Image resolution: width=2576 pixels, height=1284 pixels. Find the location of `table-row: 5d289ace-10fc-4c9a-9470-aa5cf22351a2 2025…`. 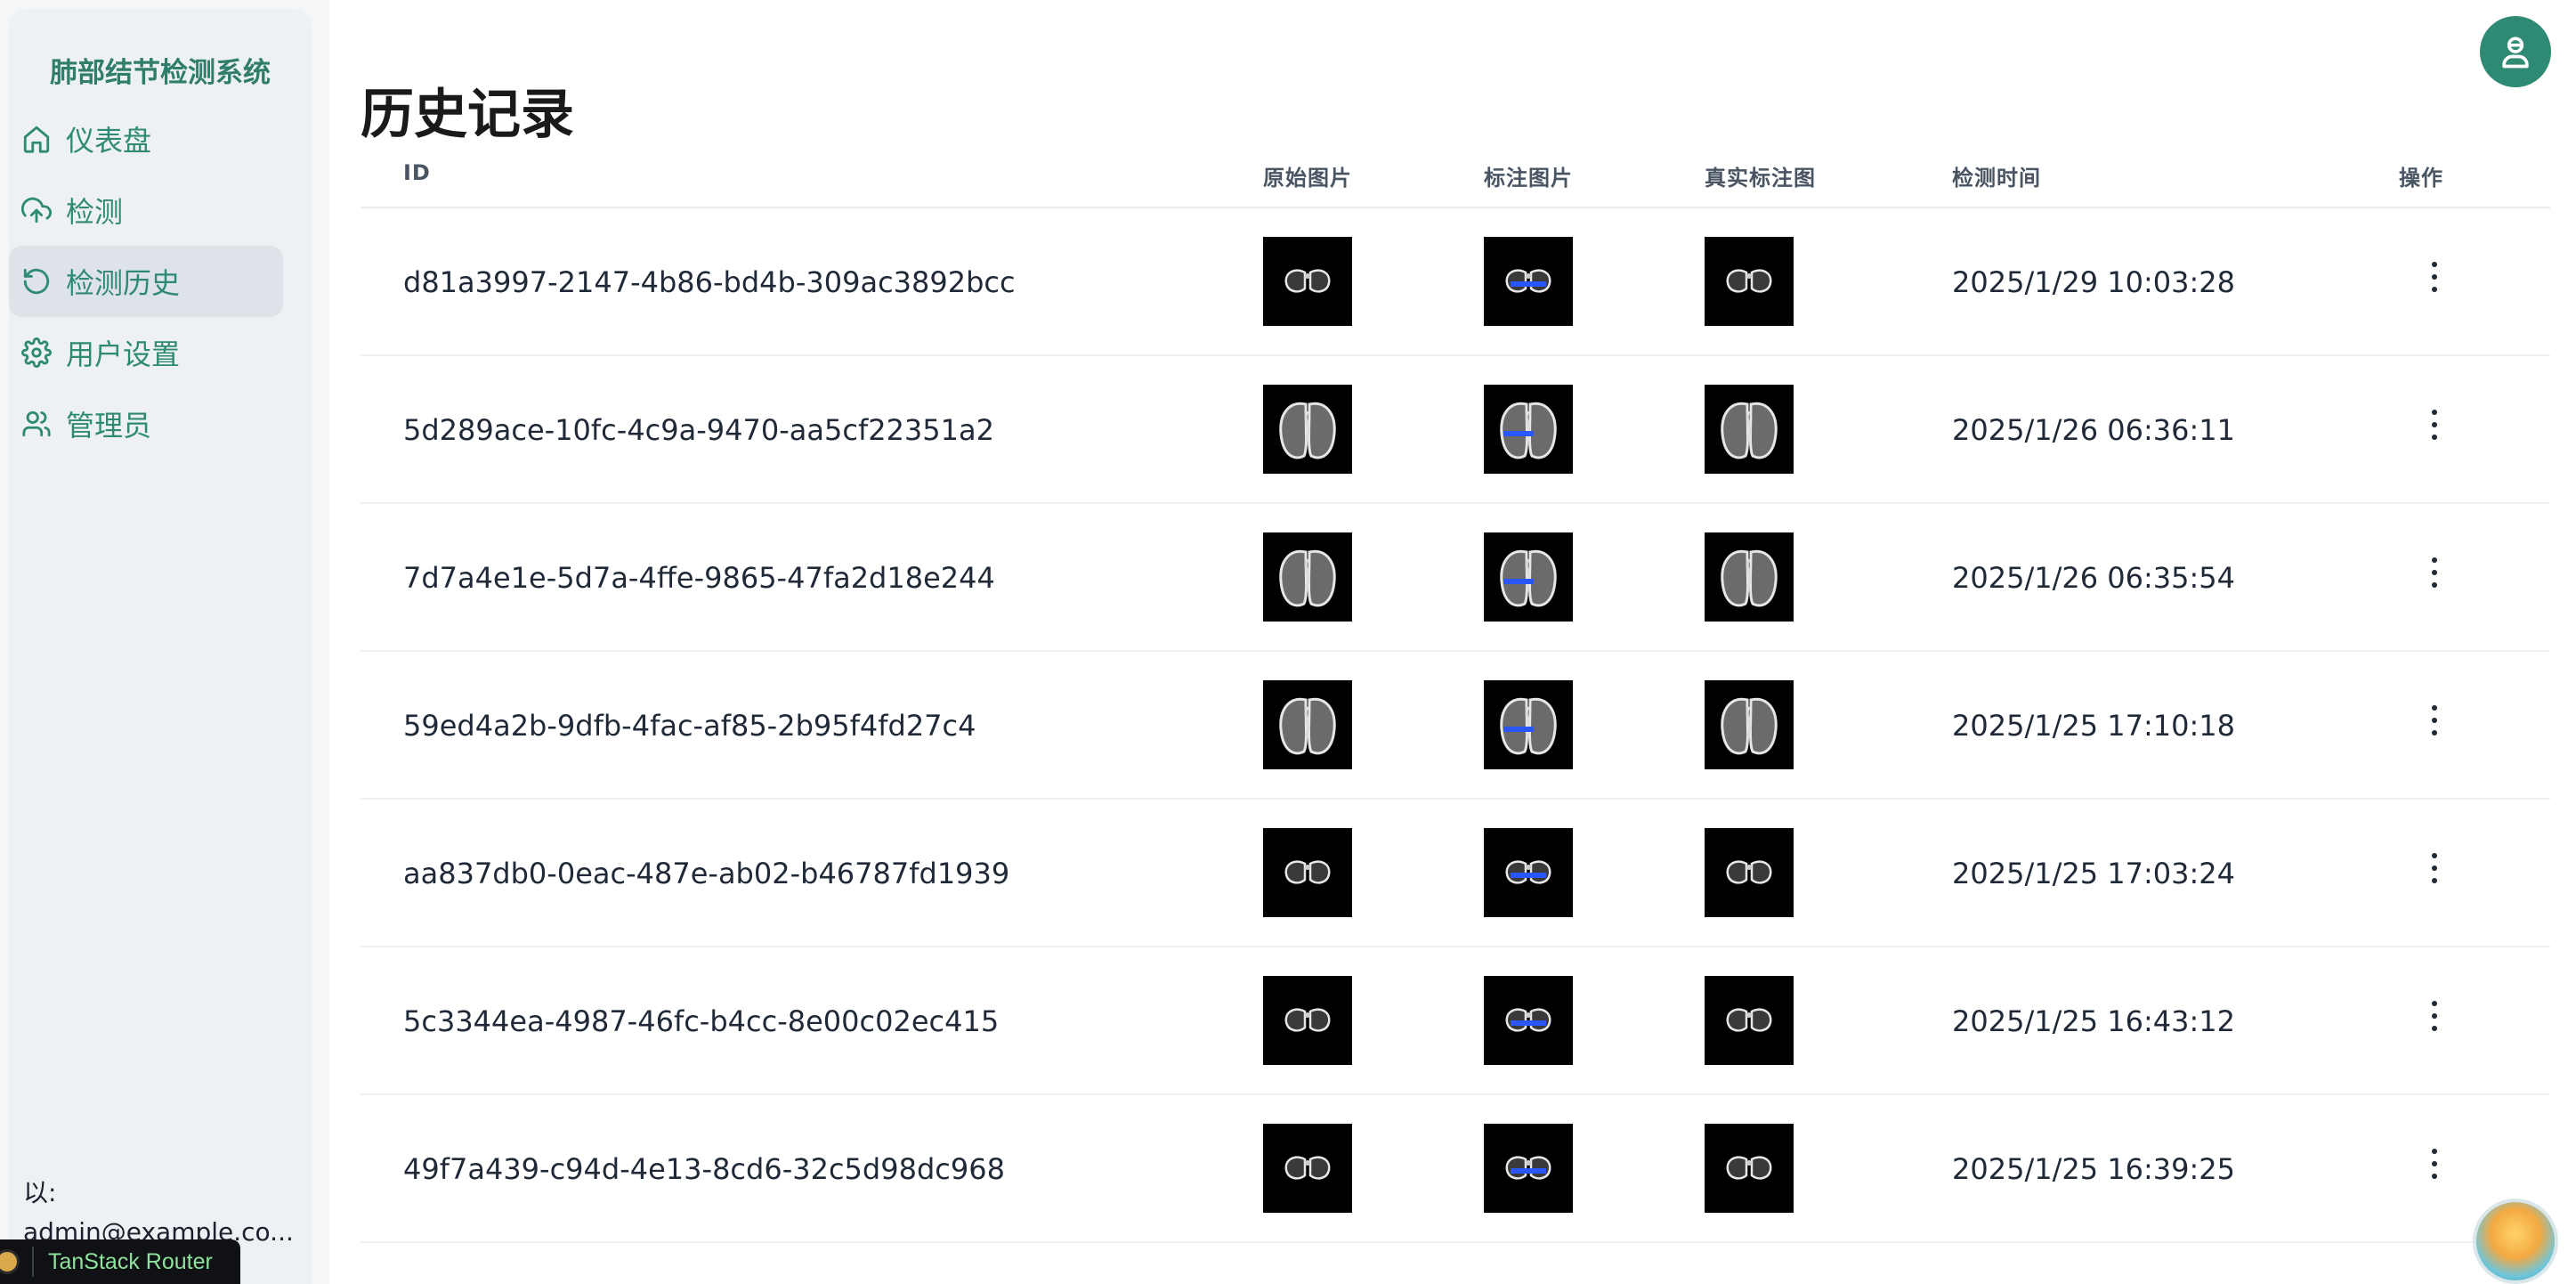

table-row: 5d289ace-10fc-4c9a-9470-aa5cf22351a2 2025… is located at coordinates (1455, 430).